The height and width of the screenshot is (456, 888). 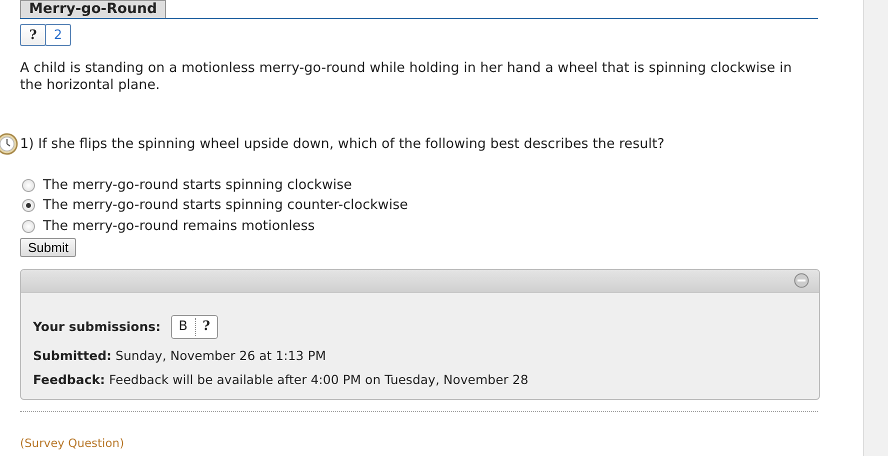 What do you see at coordinates (183, 327) in the screenshot?
I see `answer-button: B` at bounding box center [183, 327].